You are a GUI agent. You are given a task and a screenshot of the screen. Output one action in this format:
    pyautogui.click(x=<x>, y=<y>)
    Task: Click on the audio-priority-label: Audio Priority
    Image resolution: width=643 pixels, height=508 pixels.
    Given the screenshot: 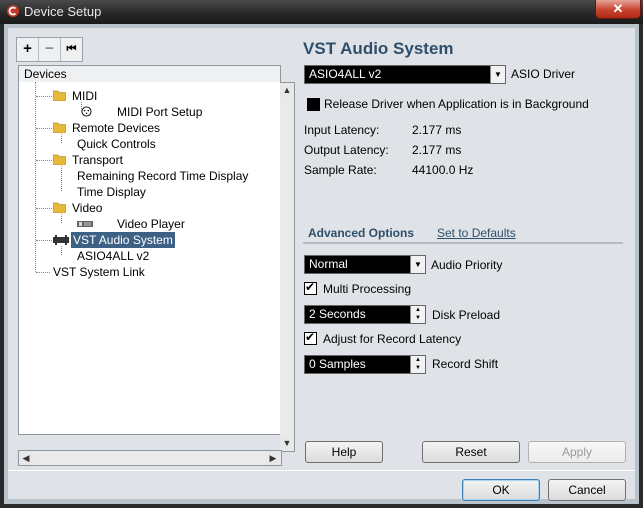 What is the action you would take?
    pyautogui.click(x=467, y=265)
    